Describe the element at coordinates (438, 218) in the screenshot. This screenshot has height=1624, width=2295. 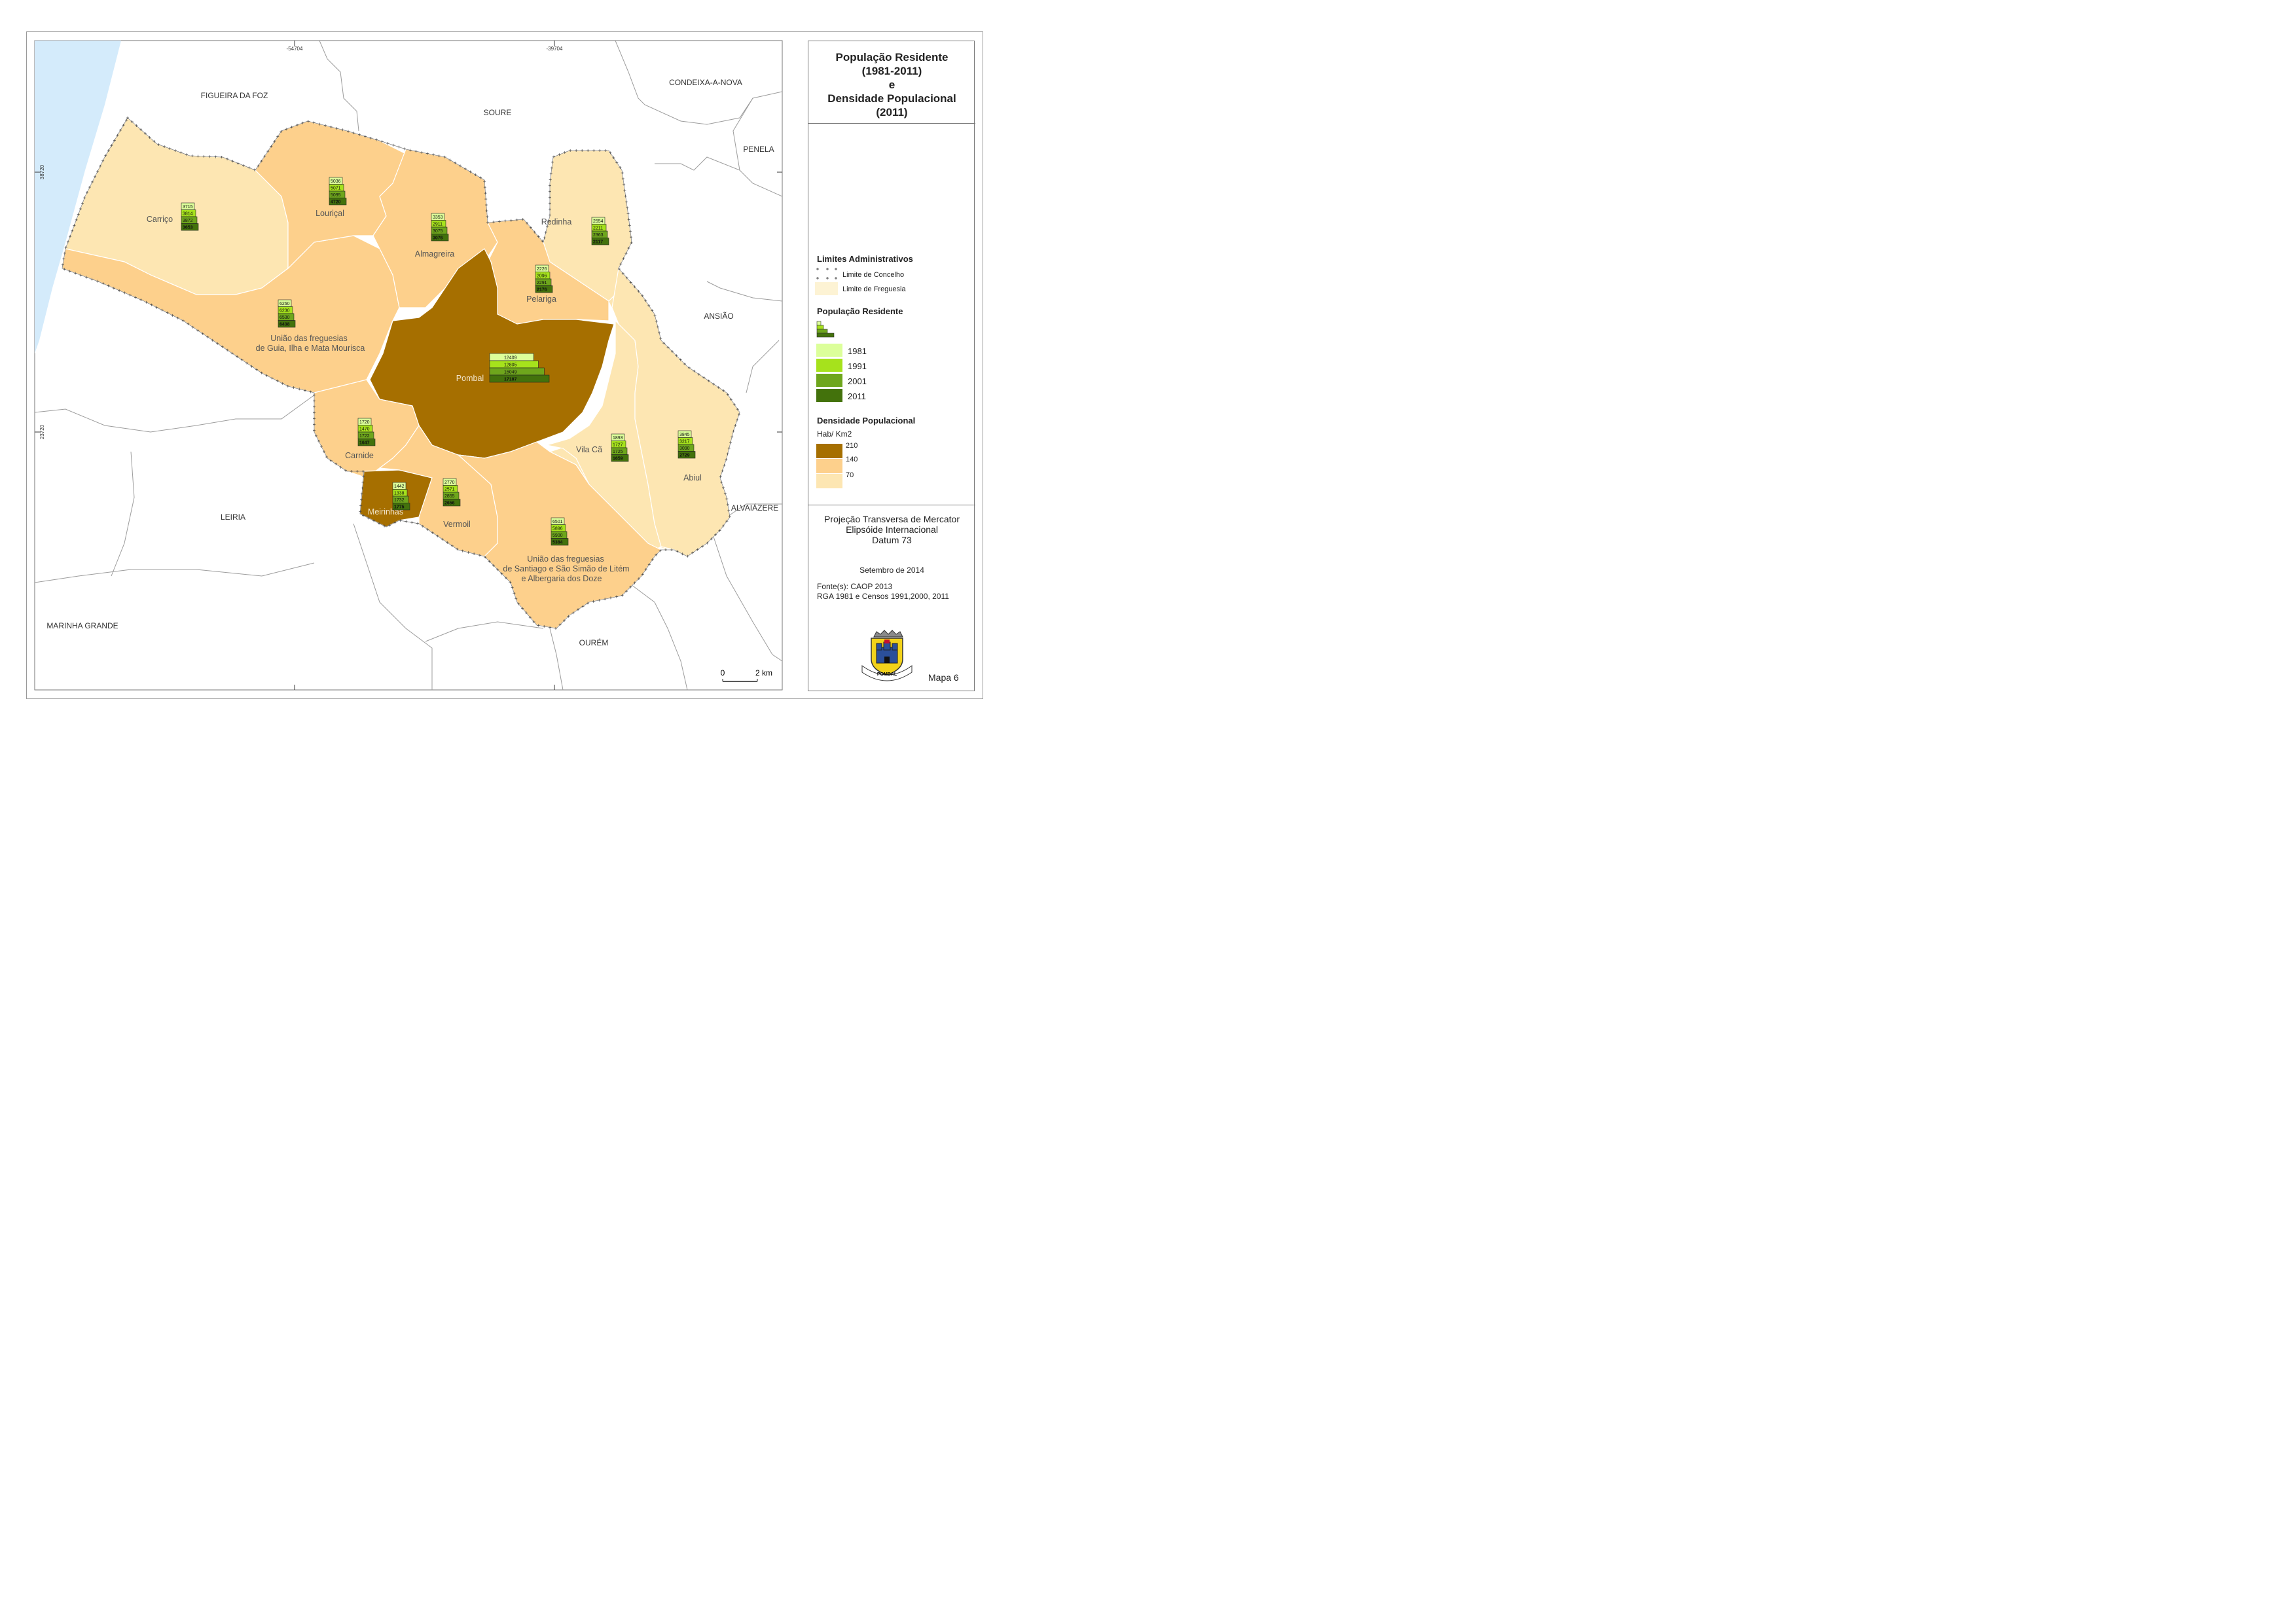
I see `pop-value-1981: 3353` at that location.